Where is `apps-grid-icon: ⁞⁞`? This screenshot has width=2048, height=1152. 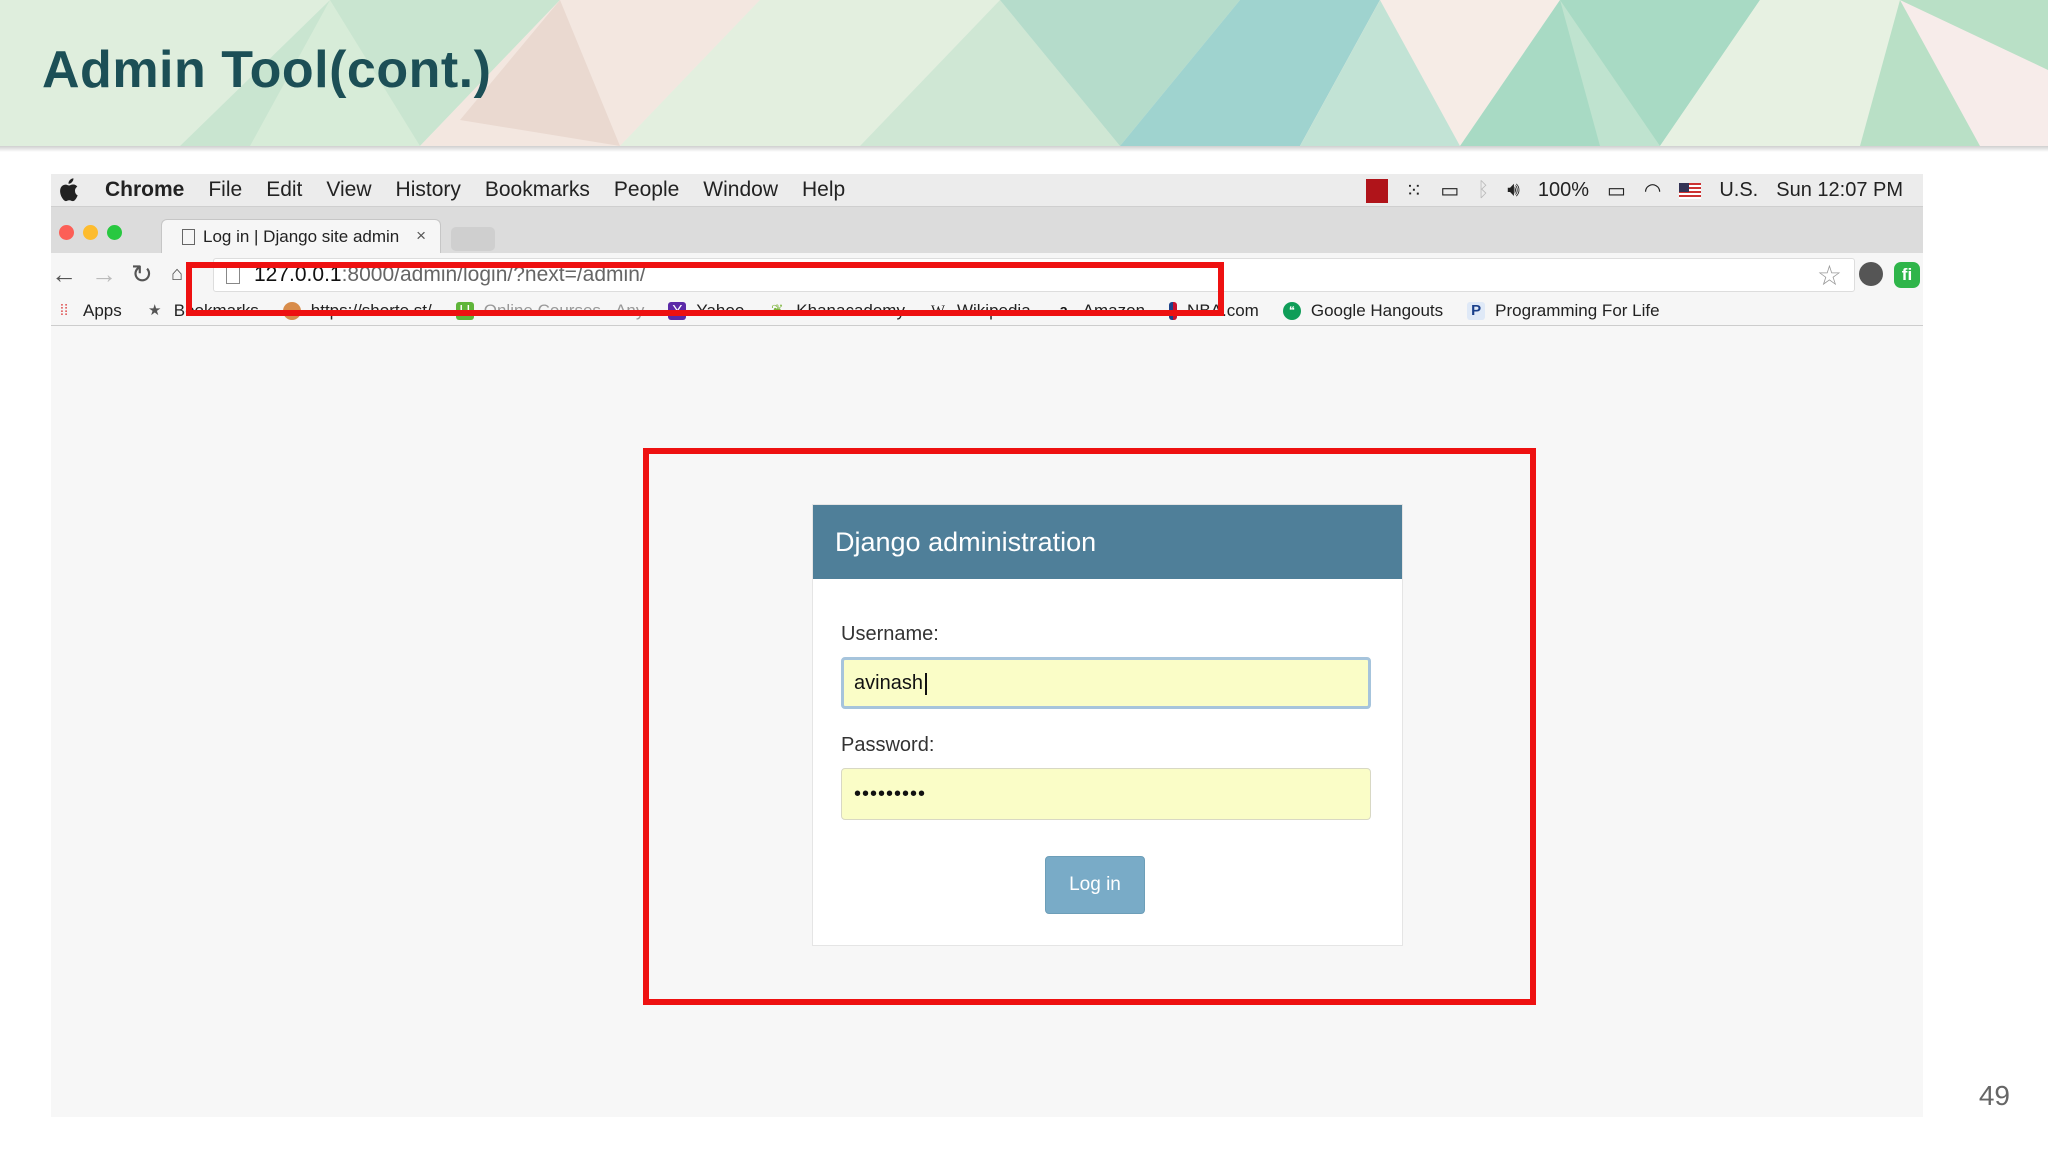 apps-grid-icon: ⁞⁞ is located at coordinates (64, 310).